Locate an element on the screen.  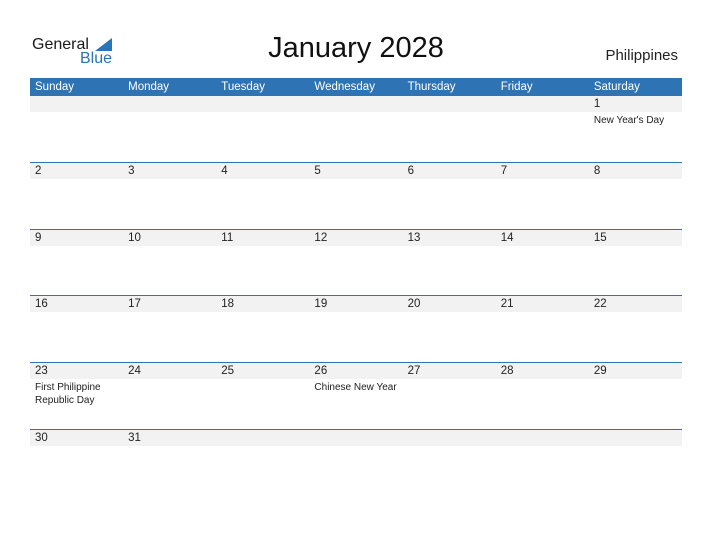
day-cell: 5 is located at coordinates (356, 196).